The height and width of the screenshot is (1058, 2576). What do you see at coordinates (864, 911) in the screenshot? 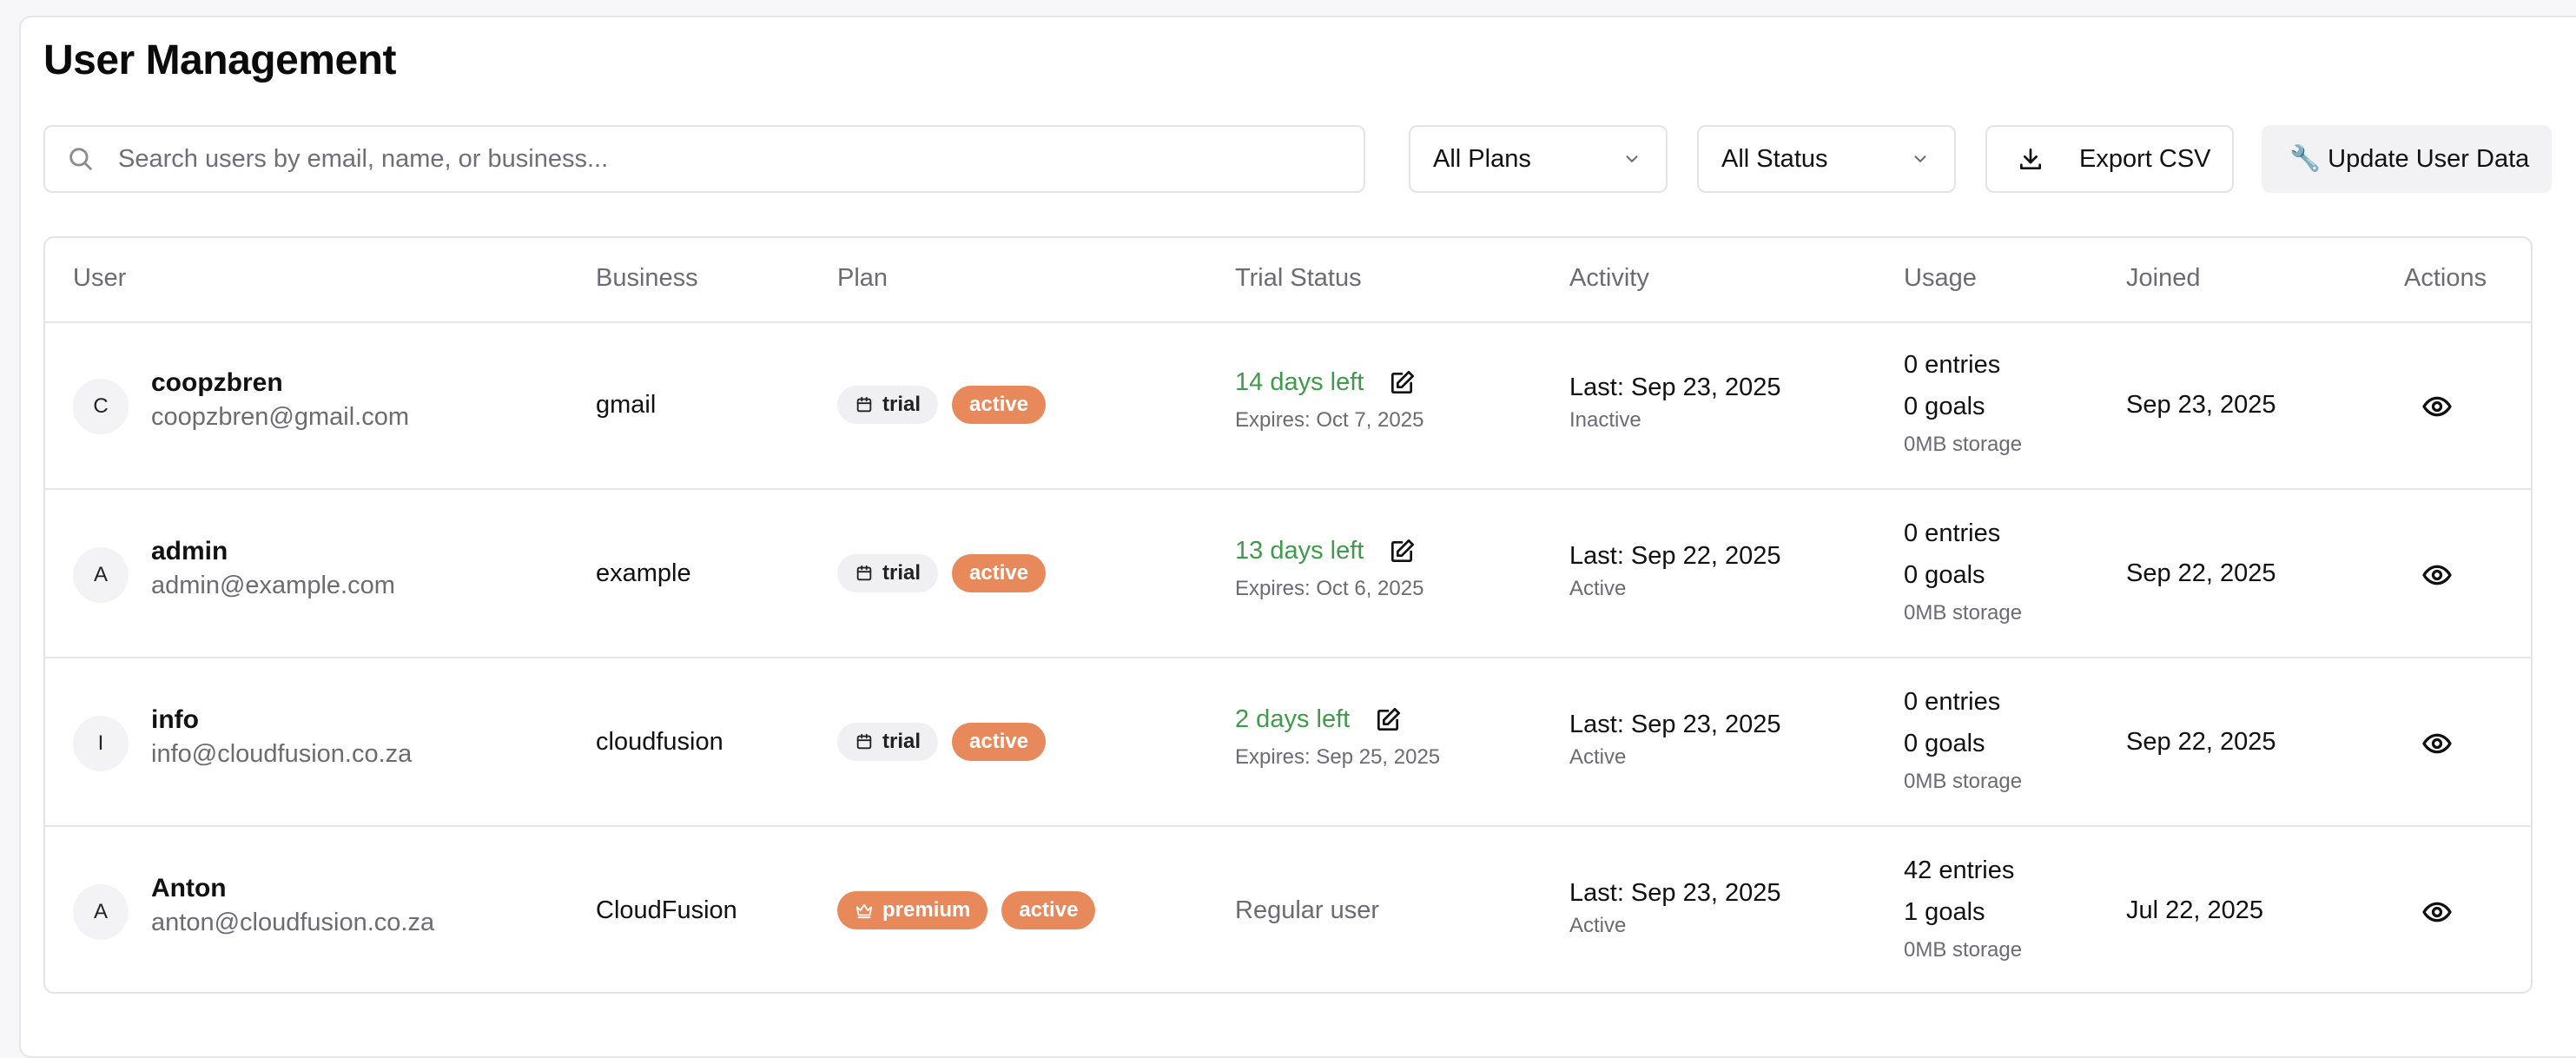
I see `crown-icon` at bounding box center [864, 911].